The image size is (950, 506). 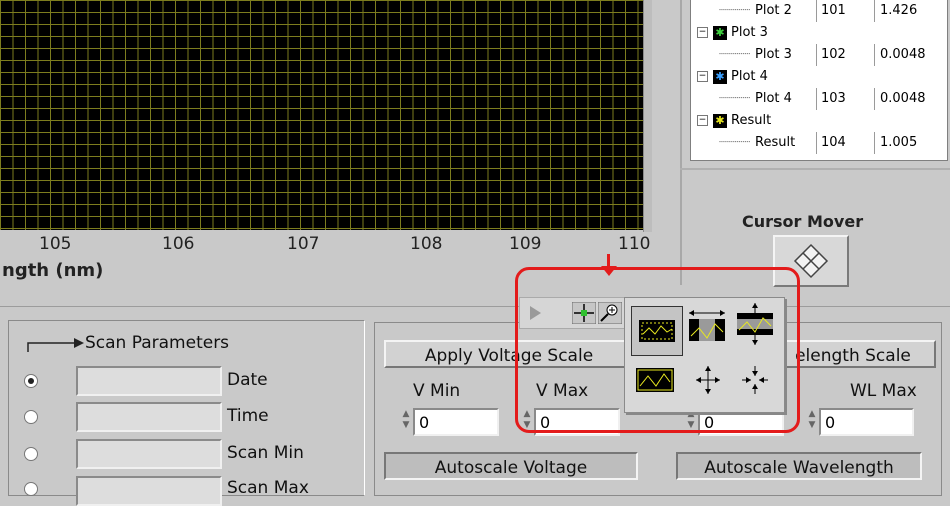 What do you see at coordinates (265, 453) in the screenshot?
I see `scan-min-label: Scan Min` at bounding box center [265, 453].